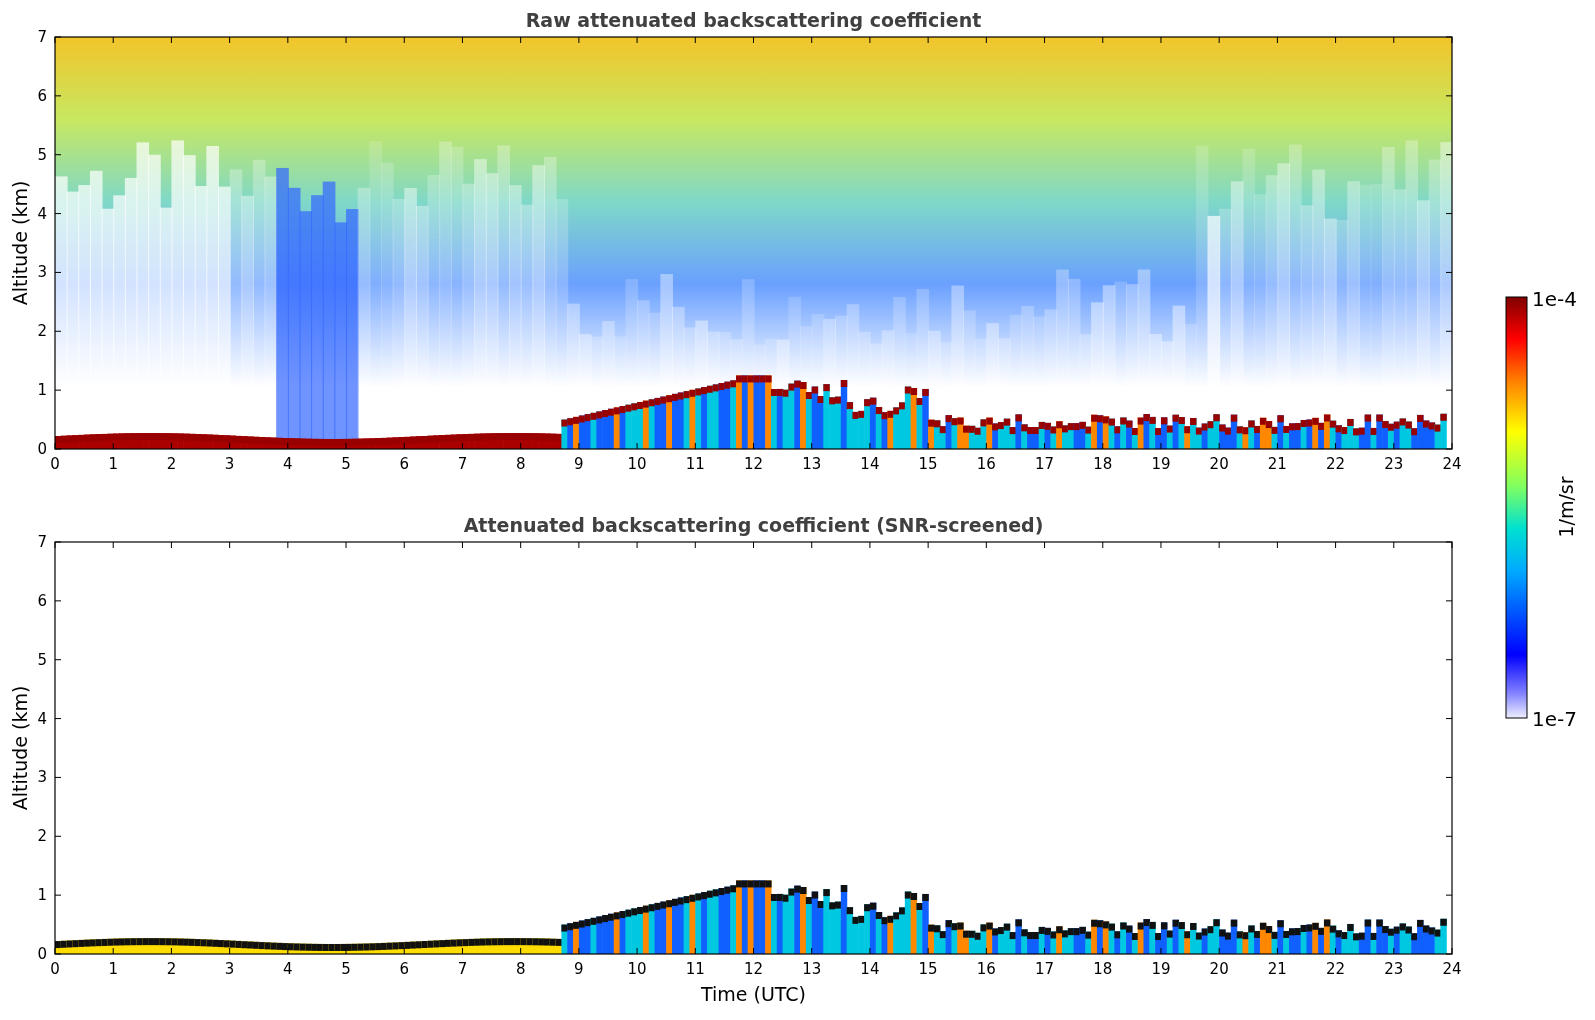 The height and width of the screenshot is (1020, 1595). Describe the element at coordinates (1566, 507) in the screenshot. I see `colorbar-label: 1/m/sr` at that location.